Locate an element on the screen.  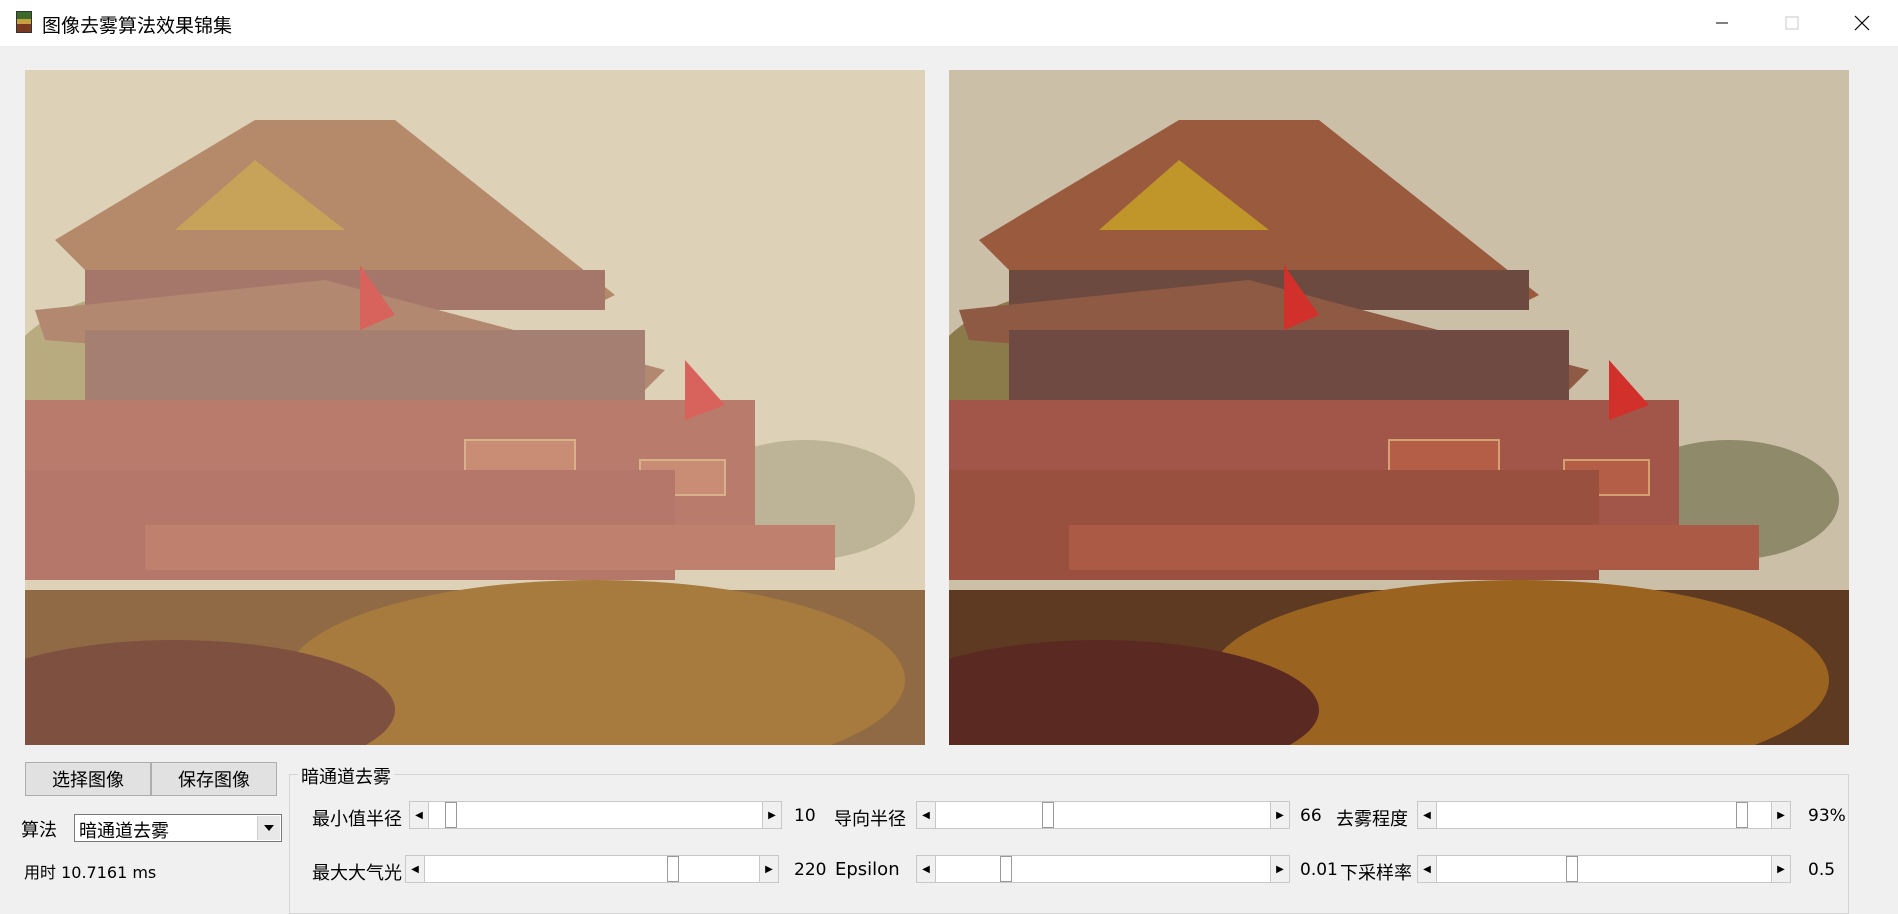
save-image-button: 保存图像 is located at coordinates (214, 779).